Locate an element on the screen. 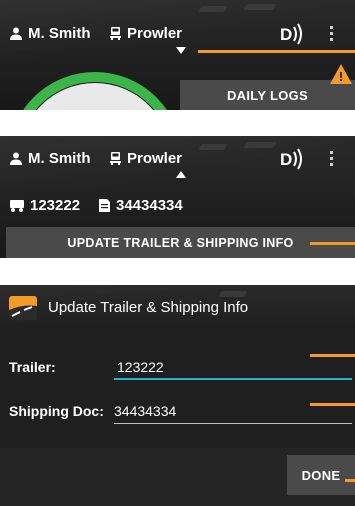 Image resolution: width=355 pixels, height=506 pixels. update-trailer-button: UPDATE TRAILER & SHIPPING INFO is located at coordinates (180, 242).